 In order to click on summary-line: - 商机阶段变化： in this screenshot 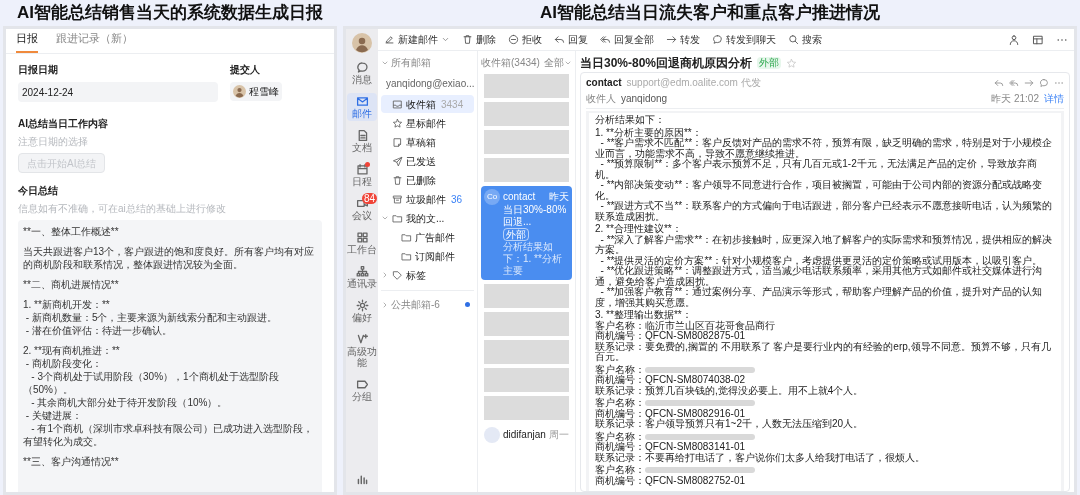, I will do `click(63, 363)`.